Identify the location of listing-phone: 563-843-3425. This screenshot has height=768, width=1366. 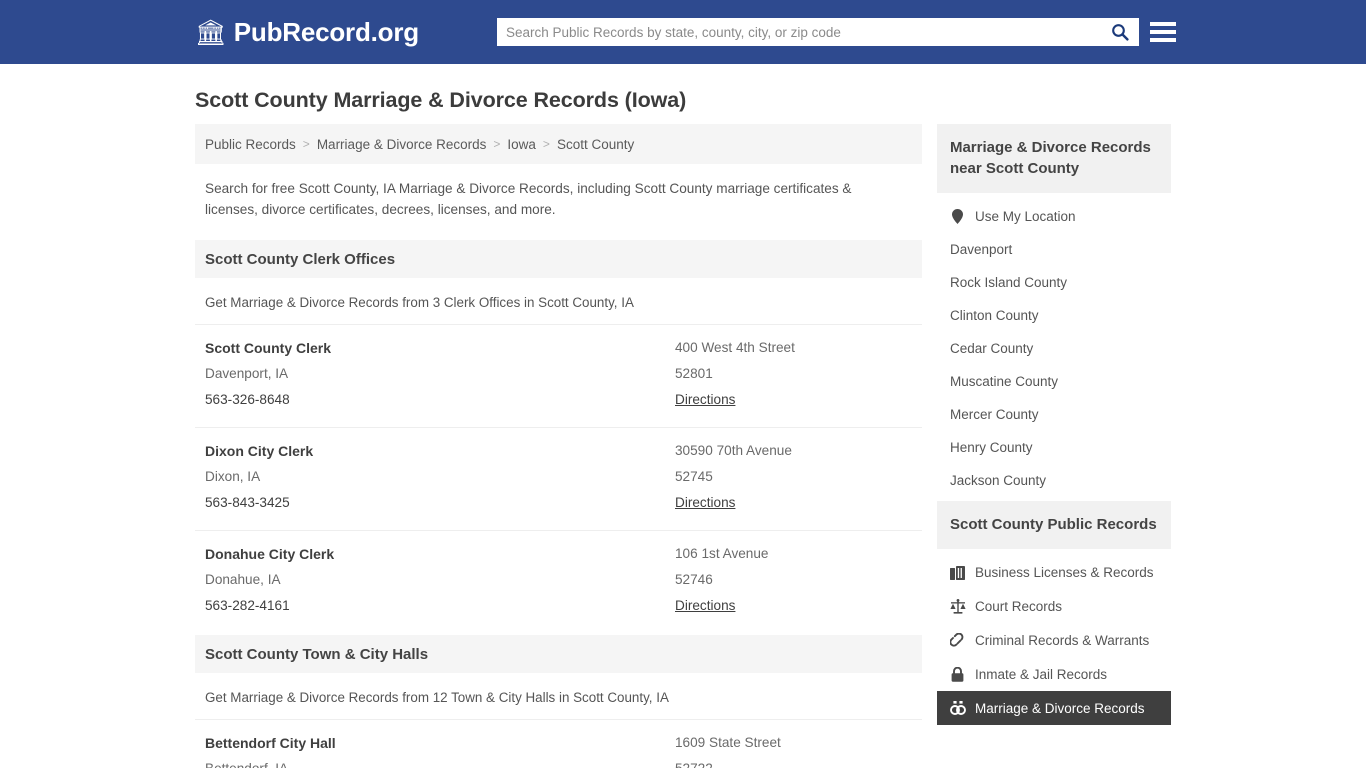
(247, 502).